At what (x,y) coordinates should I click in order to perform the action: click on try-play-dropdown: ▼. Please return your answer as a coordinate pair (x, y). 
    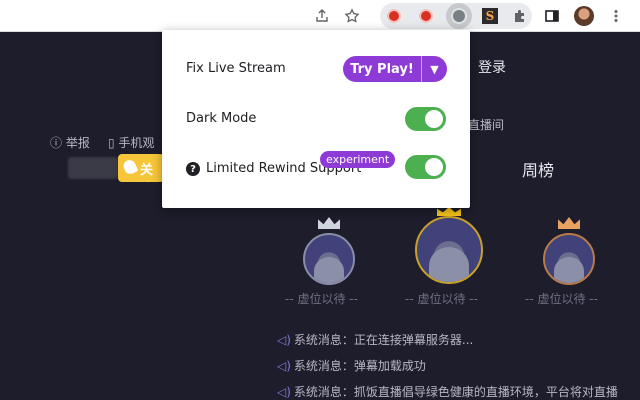
    Looking at the image, I should click on (434, 69).